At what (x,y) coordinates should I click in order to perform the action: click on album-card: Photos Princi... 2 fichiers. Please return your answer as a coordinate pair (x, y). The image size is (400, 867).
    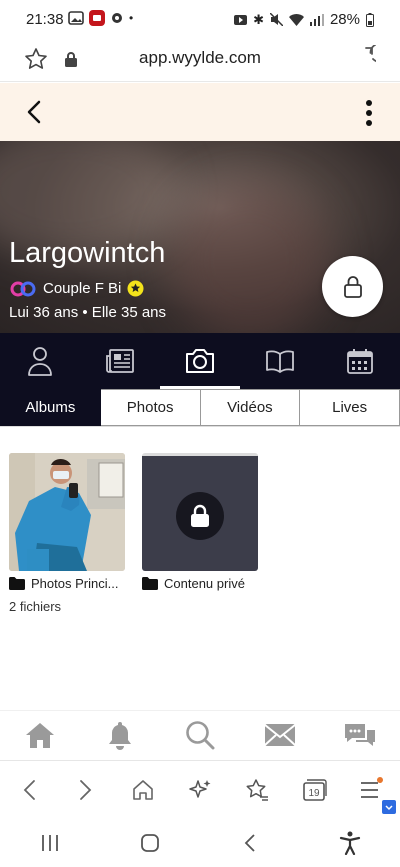
    Looking at the image, I should click on (67, 533).